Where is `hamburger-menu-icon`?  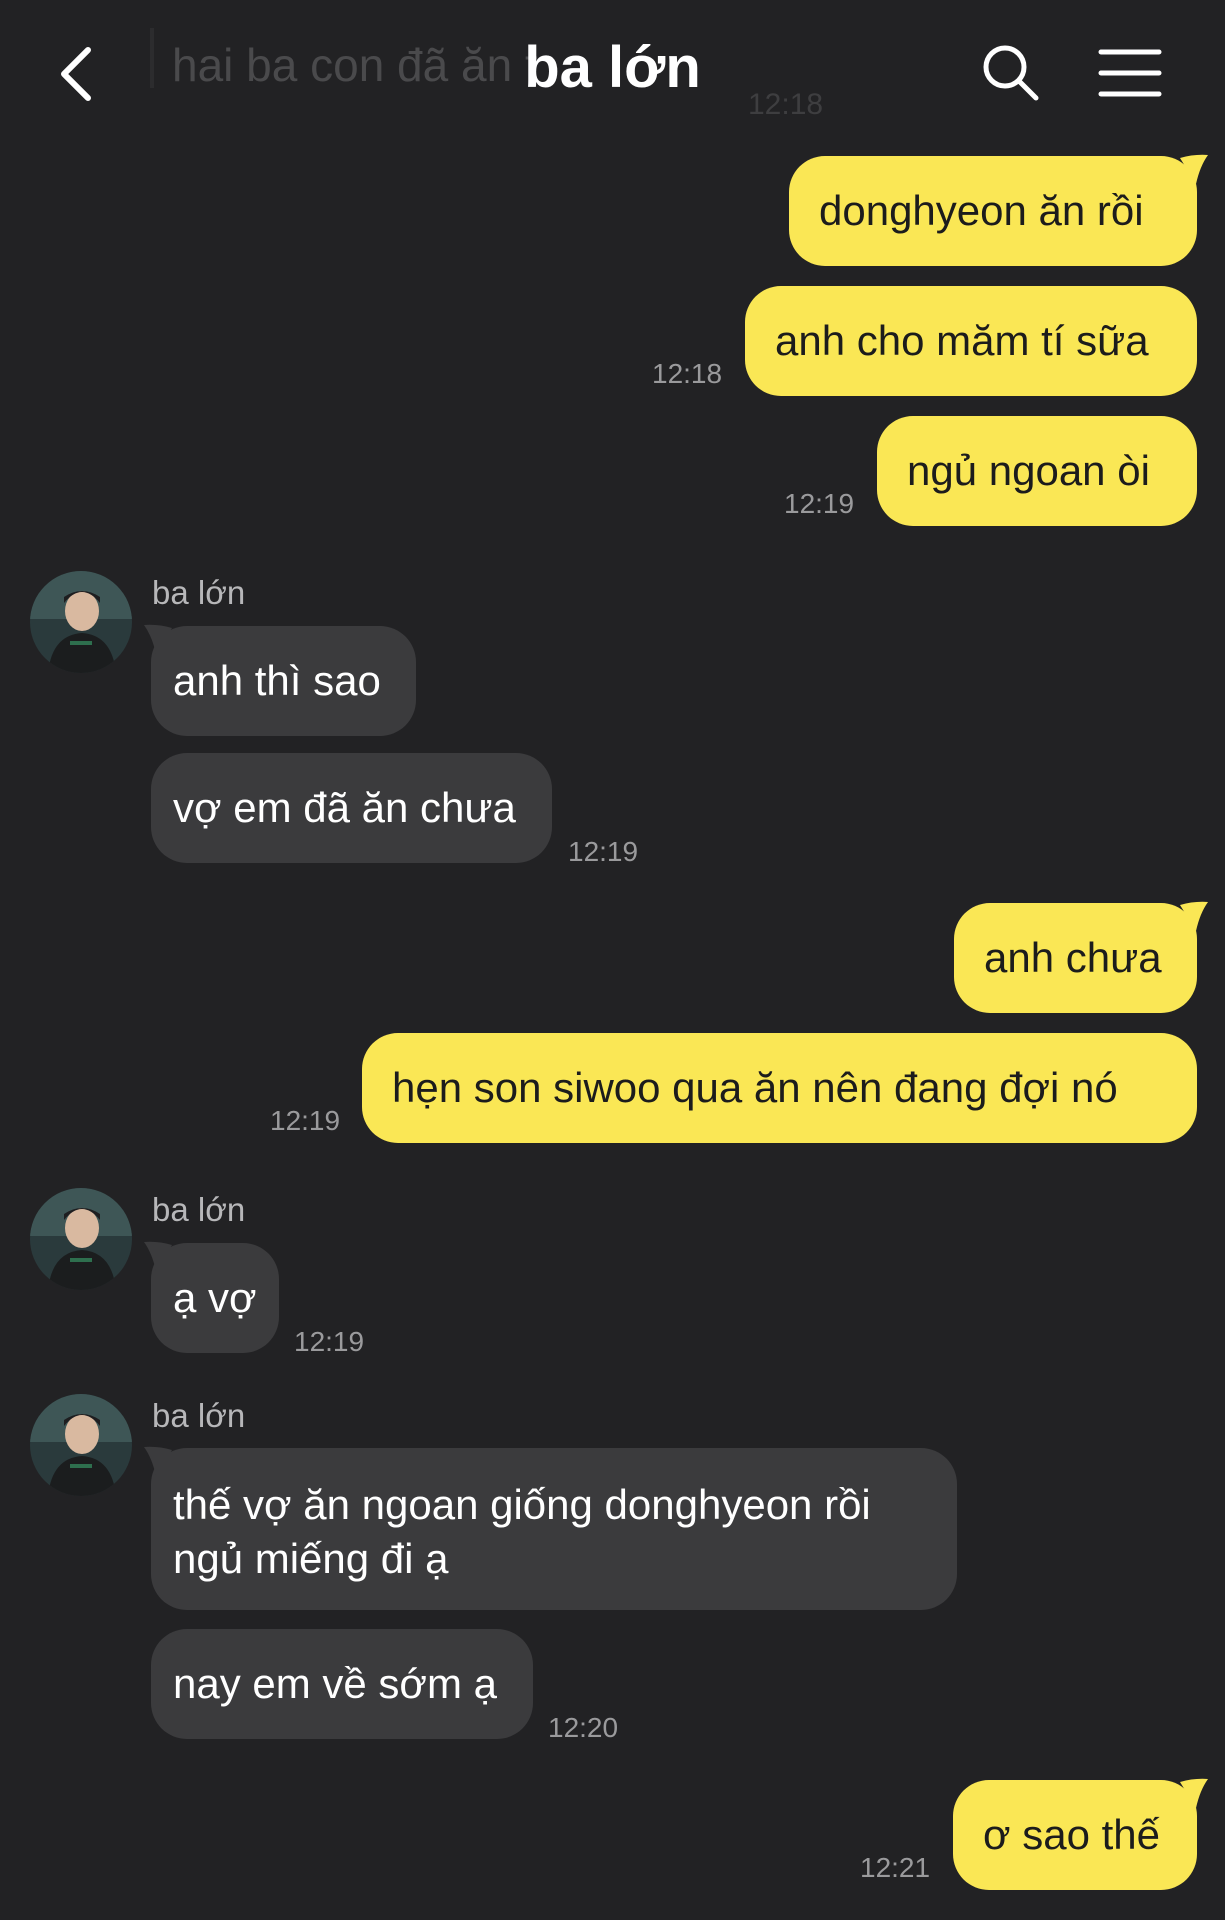
hamburger-menu-icon is located at coordinates (1130, 73).